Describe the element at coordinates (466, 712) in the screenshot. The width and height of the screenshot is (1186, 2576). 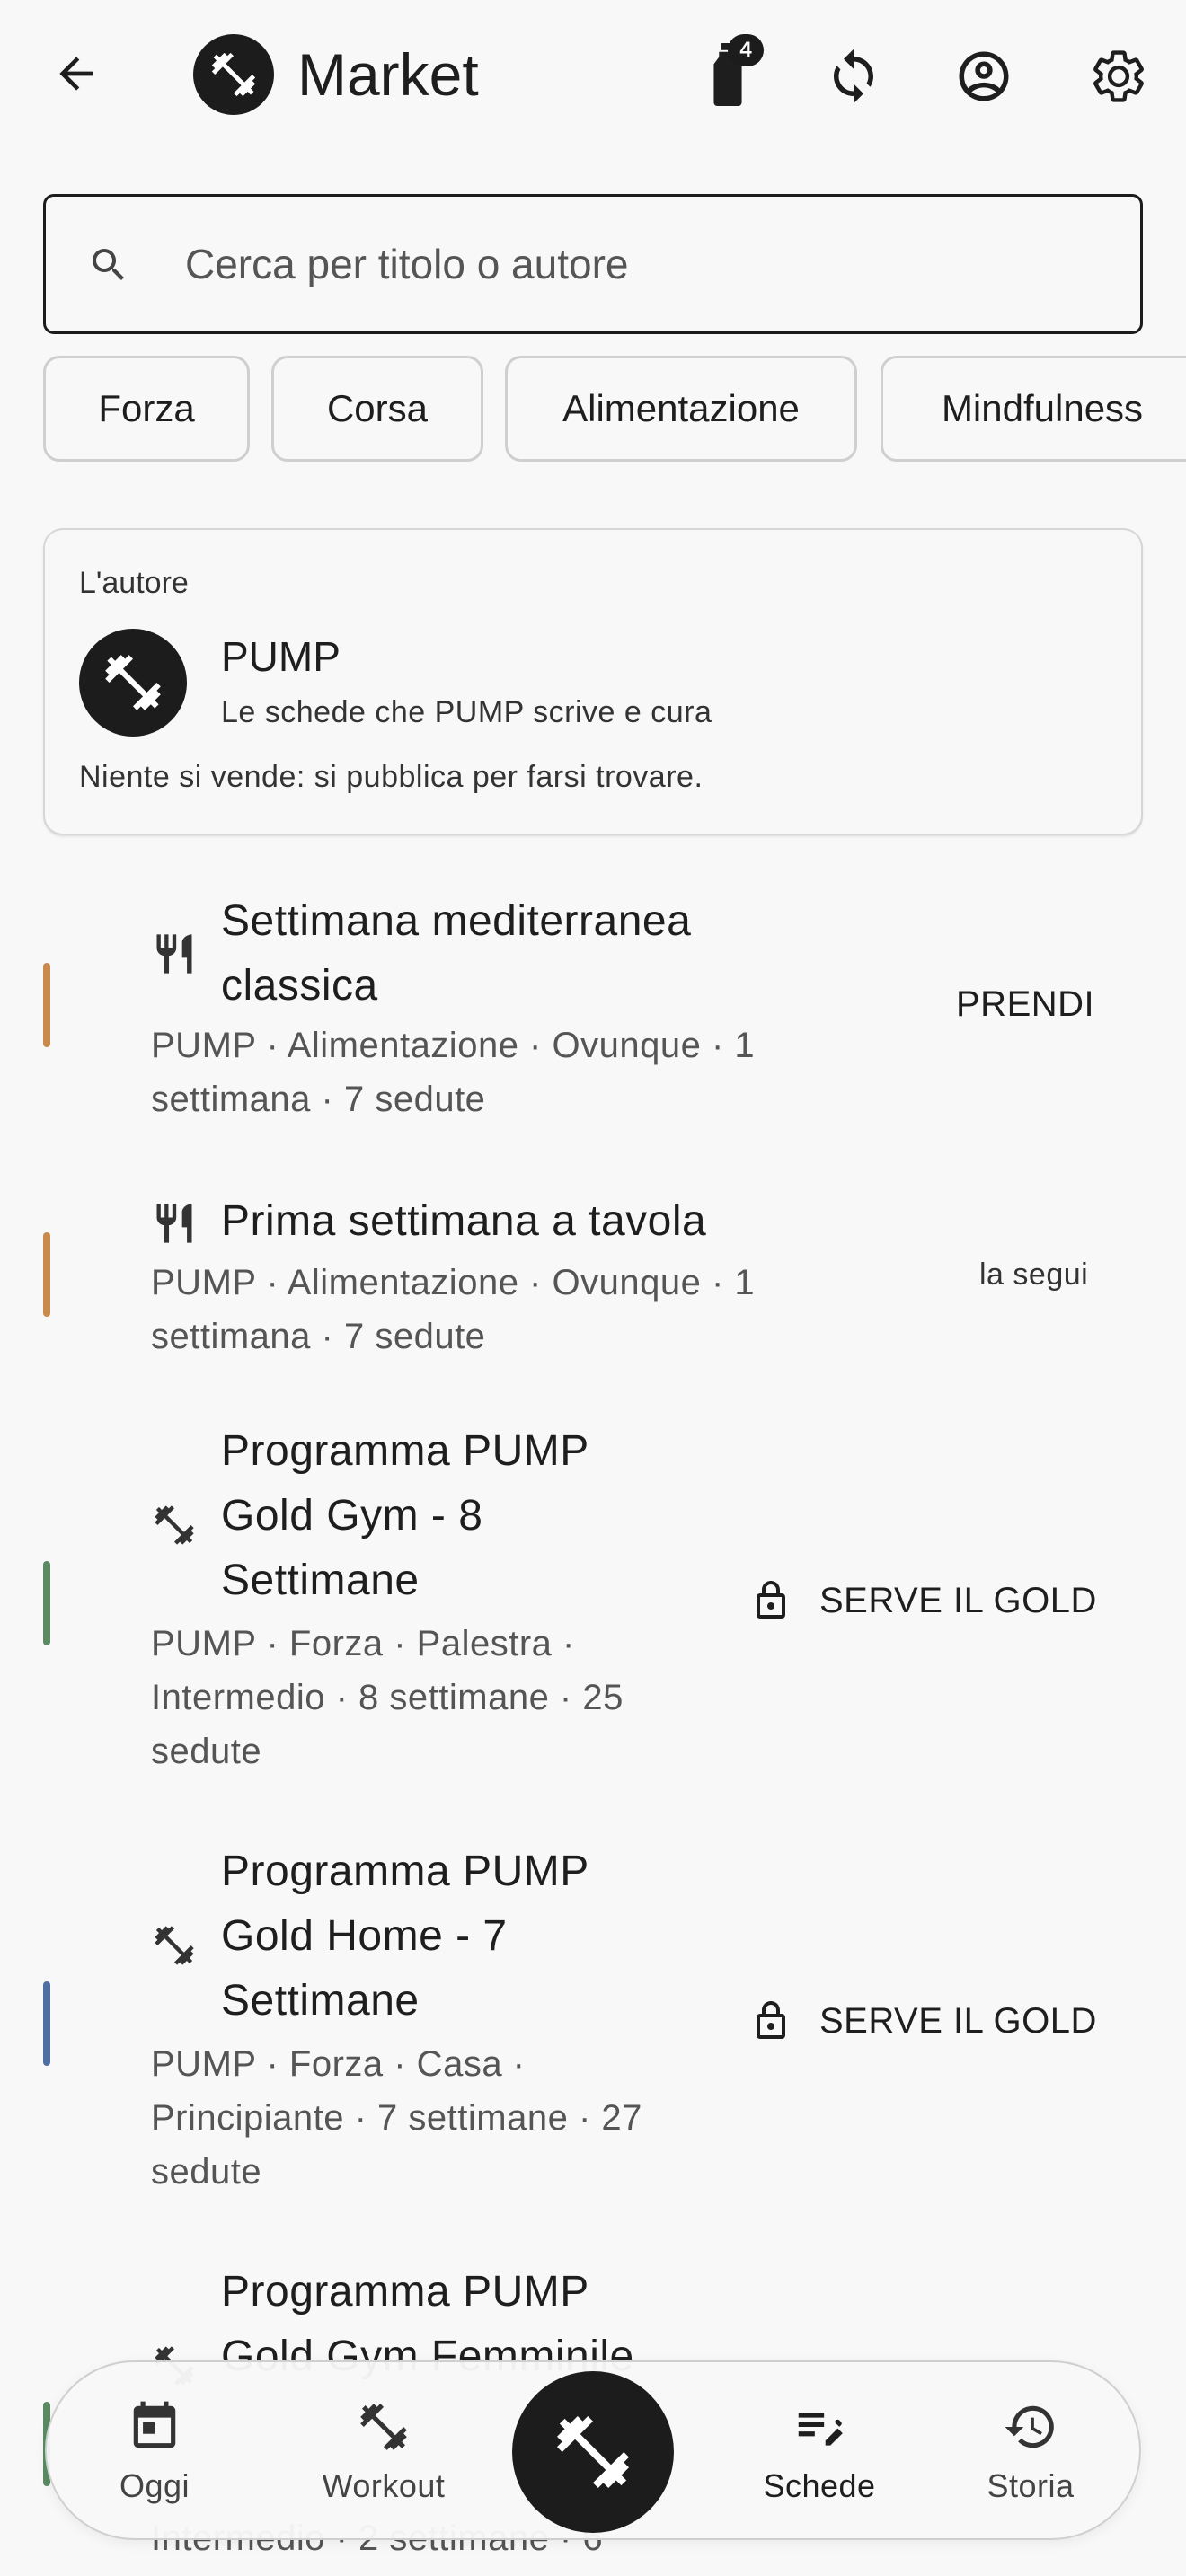
I see `author-subtitle: Le schede che PUMP scrive e cura` at that location.